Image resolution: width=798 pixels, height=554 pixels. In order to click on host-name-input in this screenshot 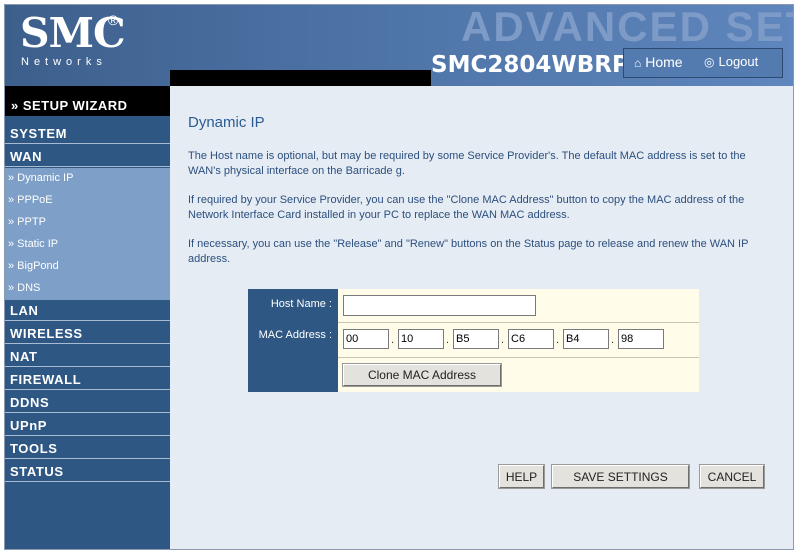, I will do `click(439, 305)`.